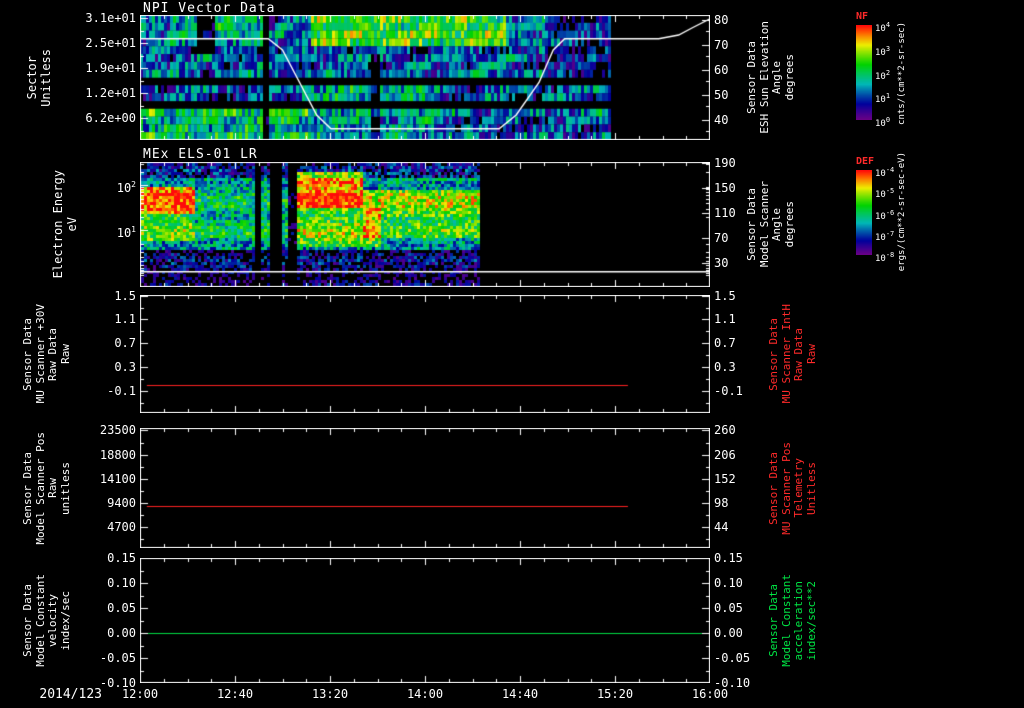 Image resolution: width=1024 pixels, height=708 pixels. I want to click on els-colorbar-title: DEF, so click(865, 161).